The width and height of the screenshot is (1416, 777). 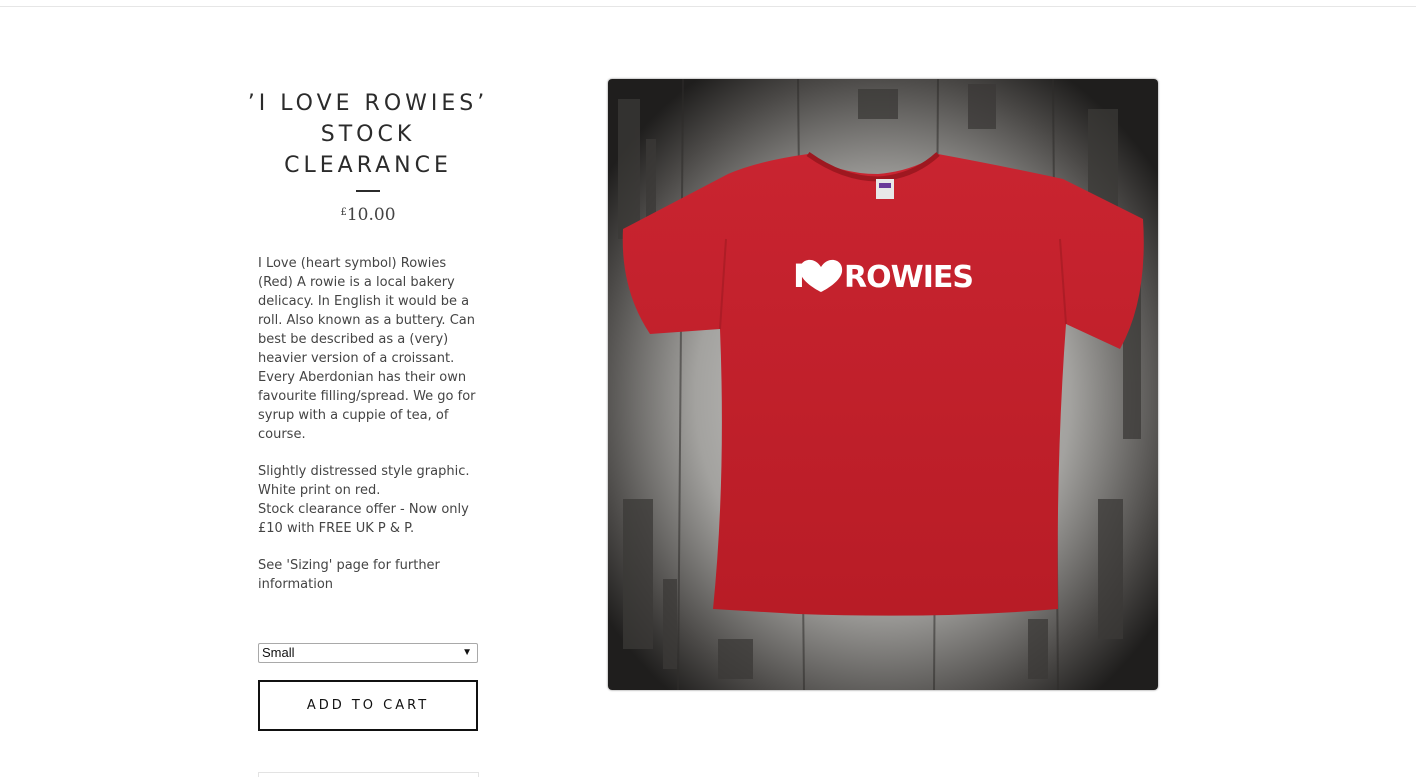 What do you see at coordinates (371, 215) in the screenshot?
I see `price-amount: 10.00` at bounding box center [371, 215].